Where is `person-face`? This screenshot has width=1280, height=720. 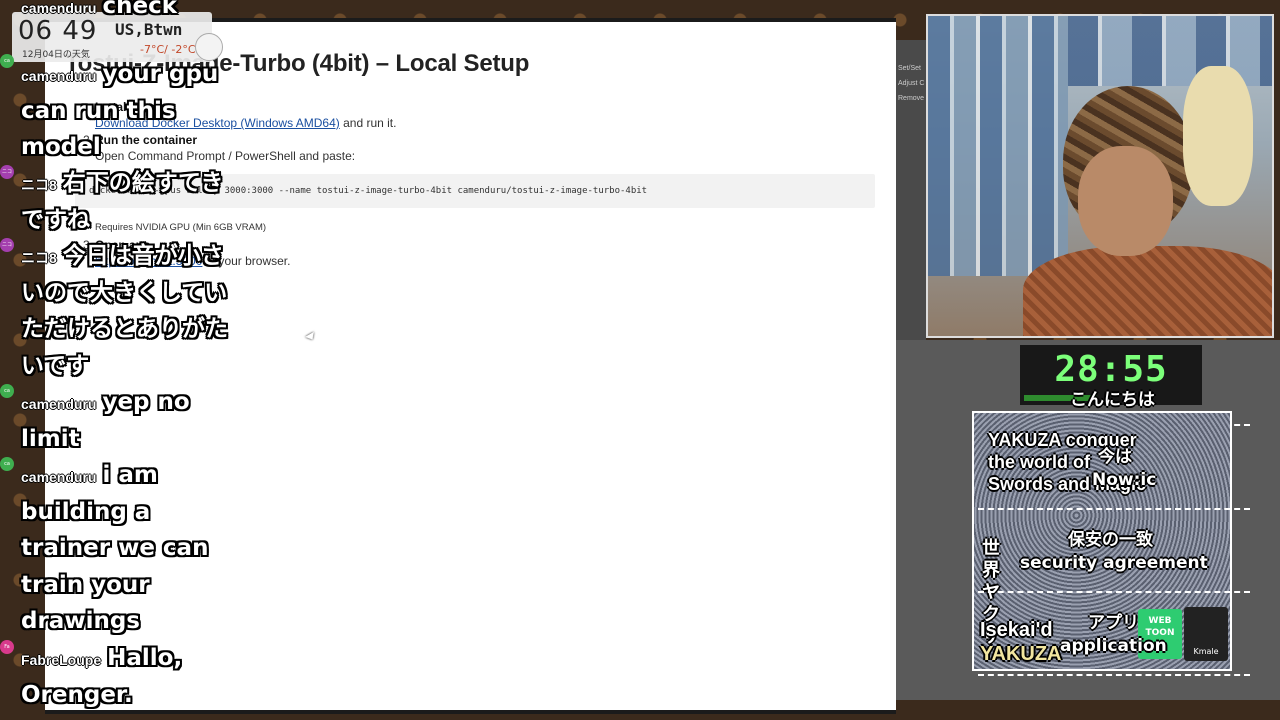
person-face is located at coordinates (1125, 201).